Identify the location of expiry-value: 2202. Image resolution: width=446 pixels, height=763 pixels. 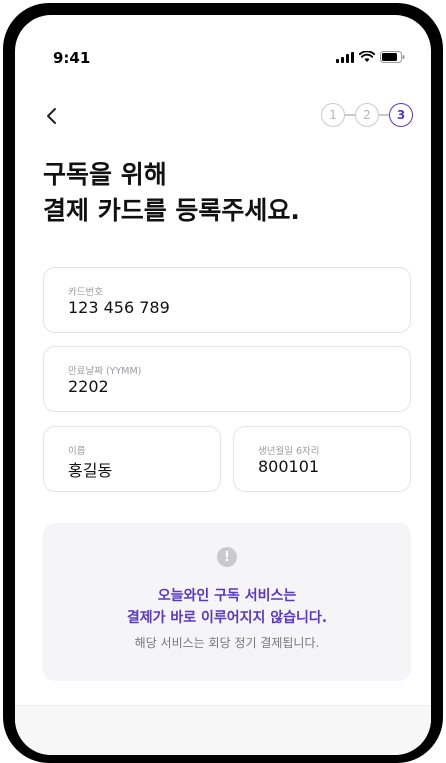
(88, 386).